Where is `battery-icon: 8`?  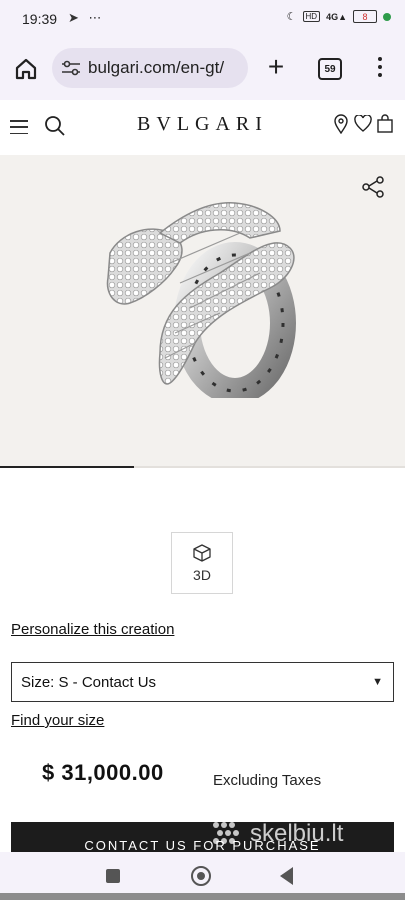
battery-icon: 8 is located at coordinates (365, 16).